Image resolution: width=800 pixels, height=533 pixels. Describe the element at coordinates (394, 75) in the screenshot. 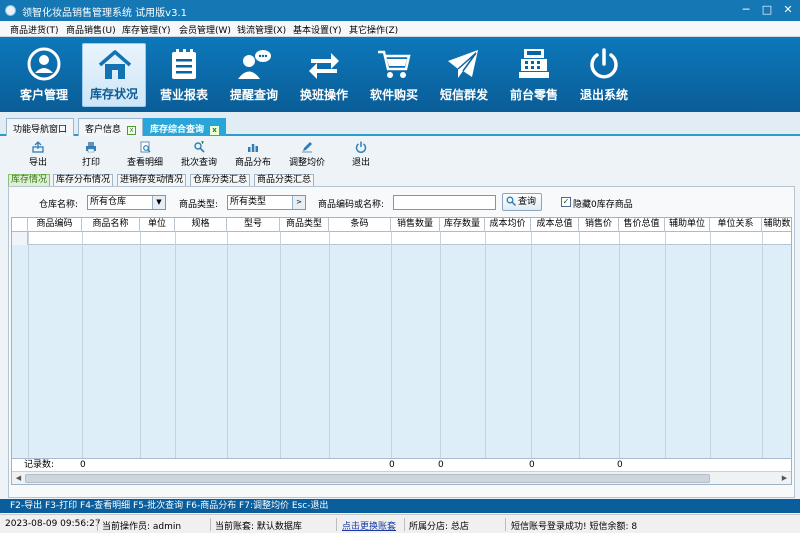

I see `software-purchase-button: 软件购买` at that location.